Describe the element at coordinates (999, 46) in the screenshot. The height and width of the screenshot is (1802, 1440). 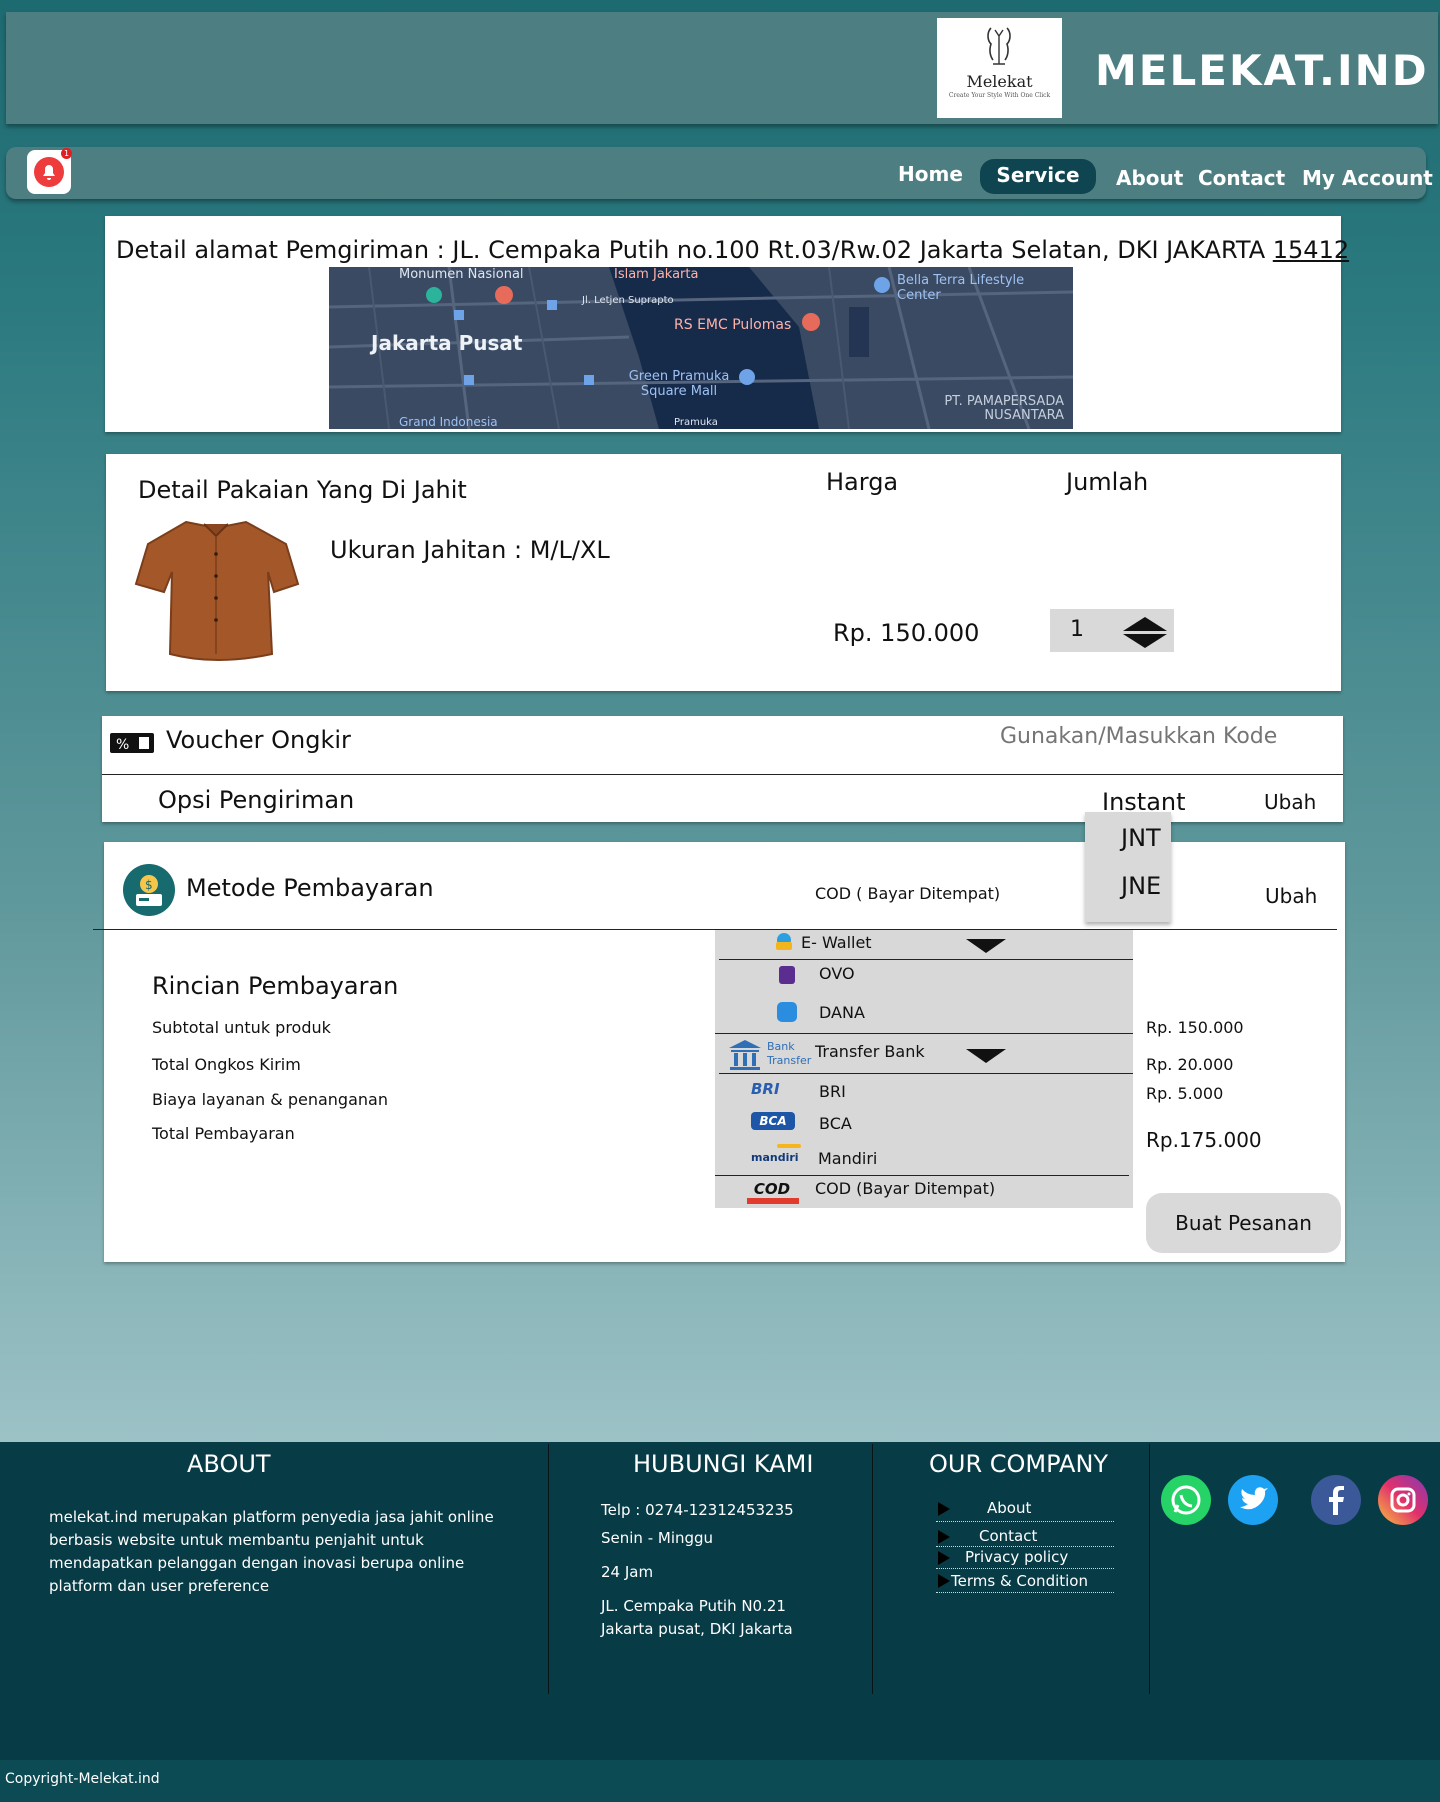
I see `mannequin-icon` at that location.